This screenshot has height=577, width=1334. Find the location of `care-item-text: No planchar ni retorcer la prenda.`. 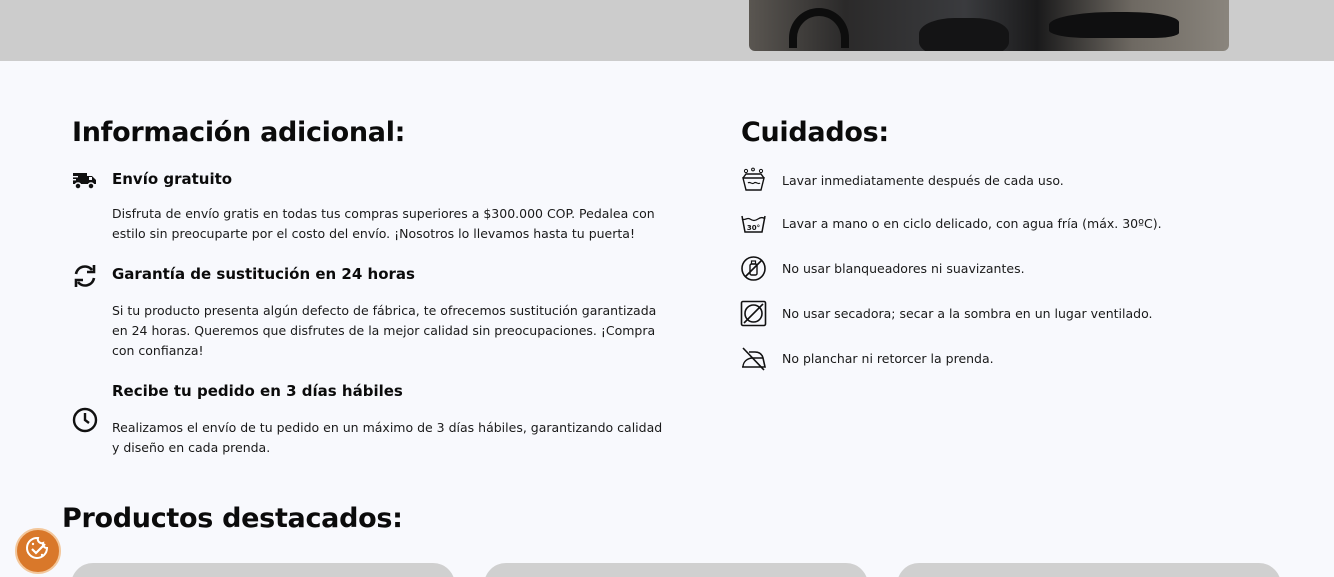

care-item-text: No planchar ni retorcer la prenda. is located at coordinates (888, 358).